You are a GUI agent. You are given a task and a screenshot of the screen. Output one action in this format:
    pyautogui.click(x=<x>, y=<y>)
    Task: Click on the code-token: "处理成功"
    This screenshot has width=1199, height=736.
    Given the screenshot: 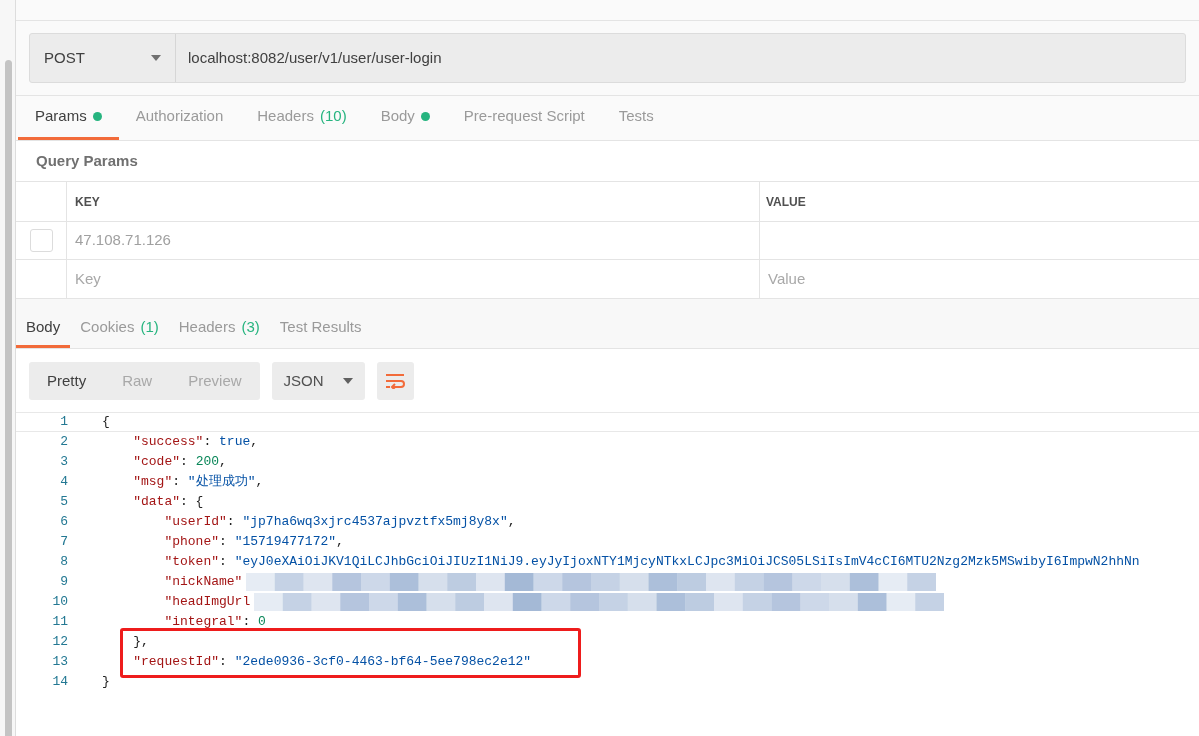 What is the action you would take?
    pyautogui.click(x=221, y=482)
    